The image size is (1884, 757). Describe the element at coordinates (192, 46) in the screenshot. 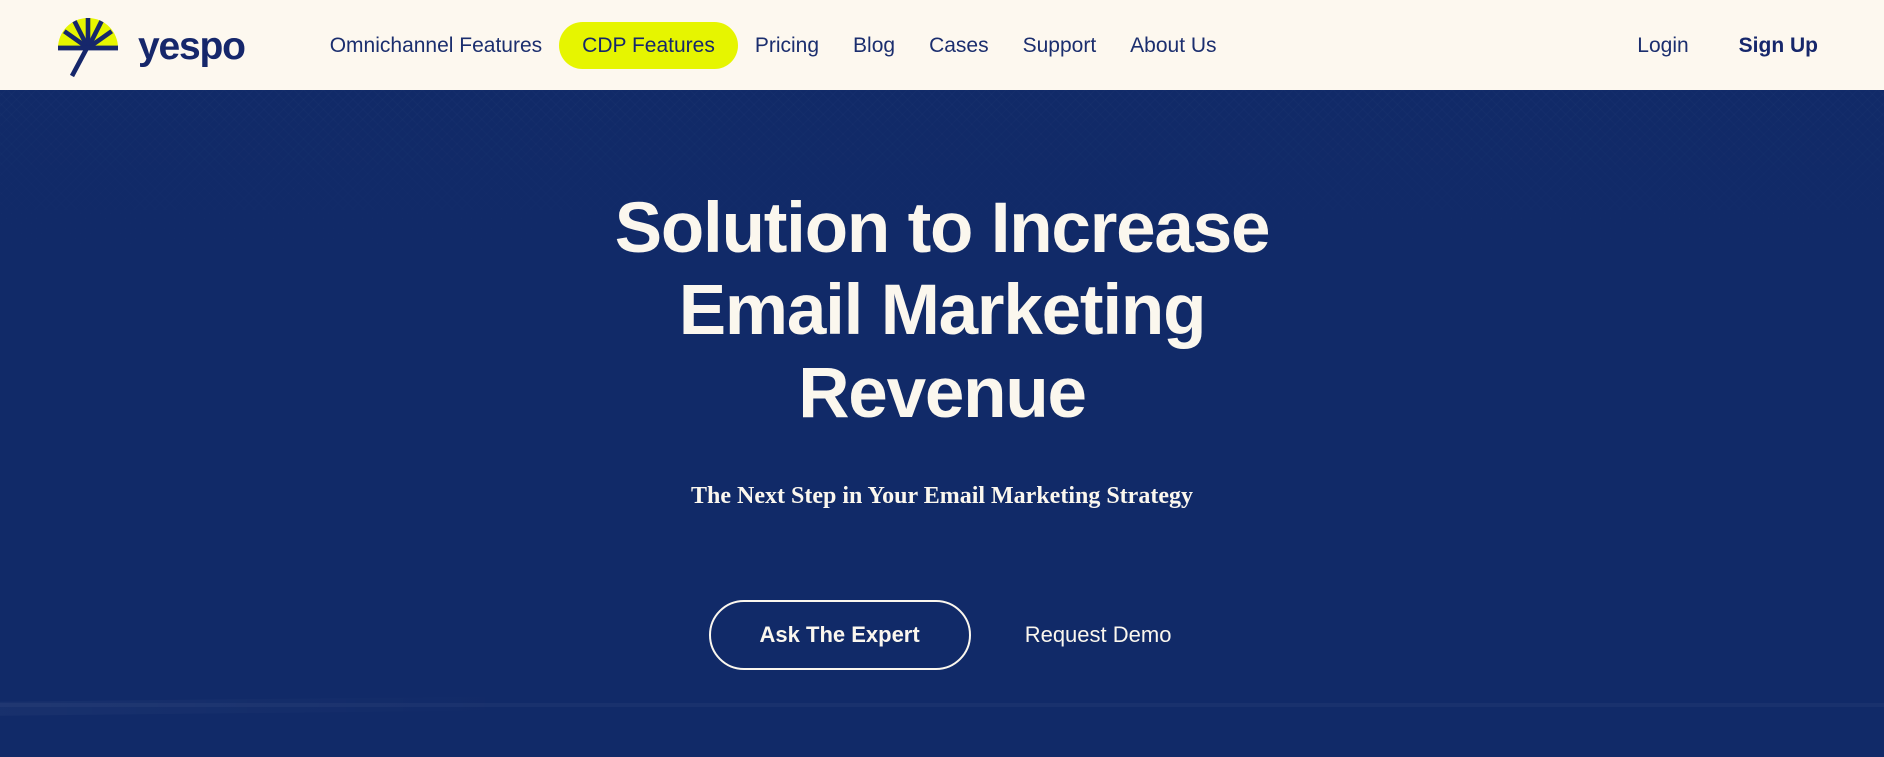

I see `brand-wordmark: yespo` at that location.